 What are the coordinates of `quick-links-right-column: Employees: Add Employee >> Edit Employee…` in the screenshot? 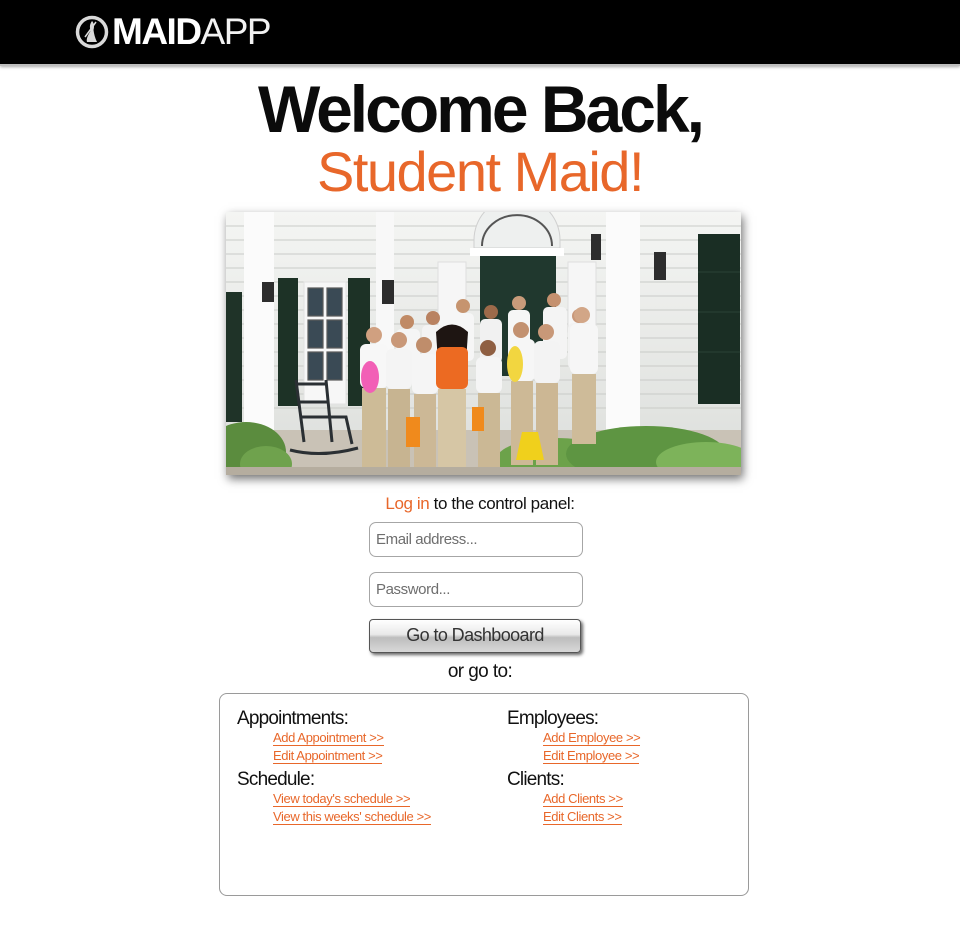 It's located at (574, 769).